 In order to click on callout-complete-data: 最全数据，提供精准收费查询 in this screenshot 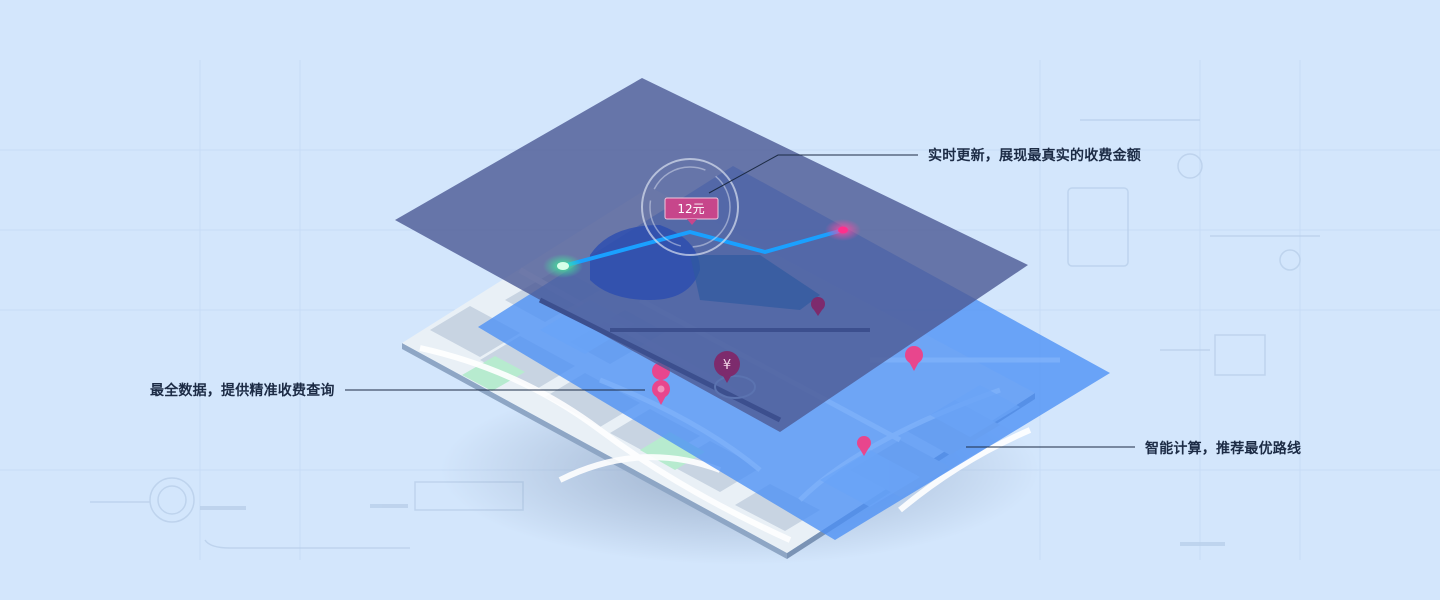, I will do `click(242, 391)`.